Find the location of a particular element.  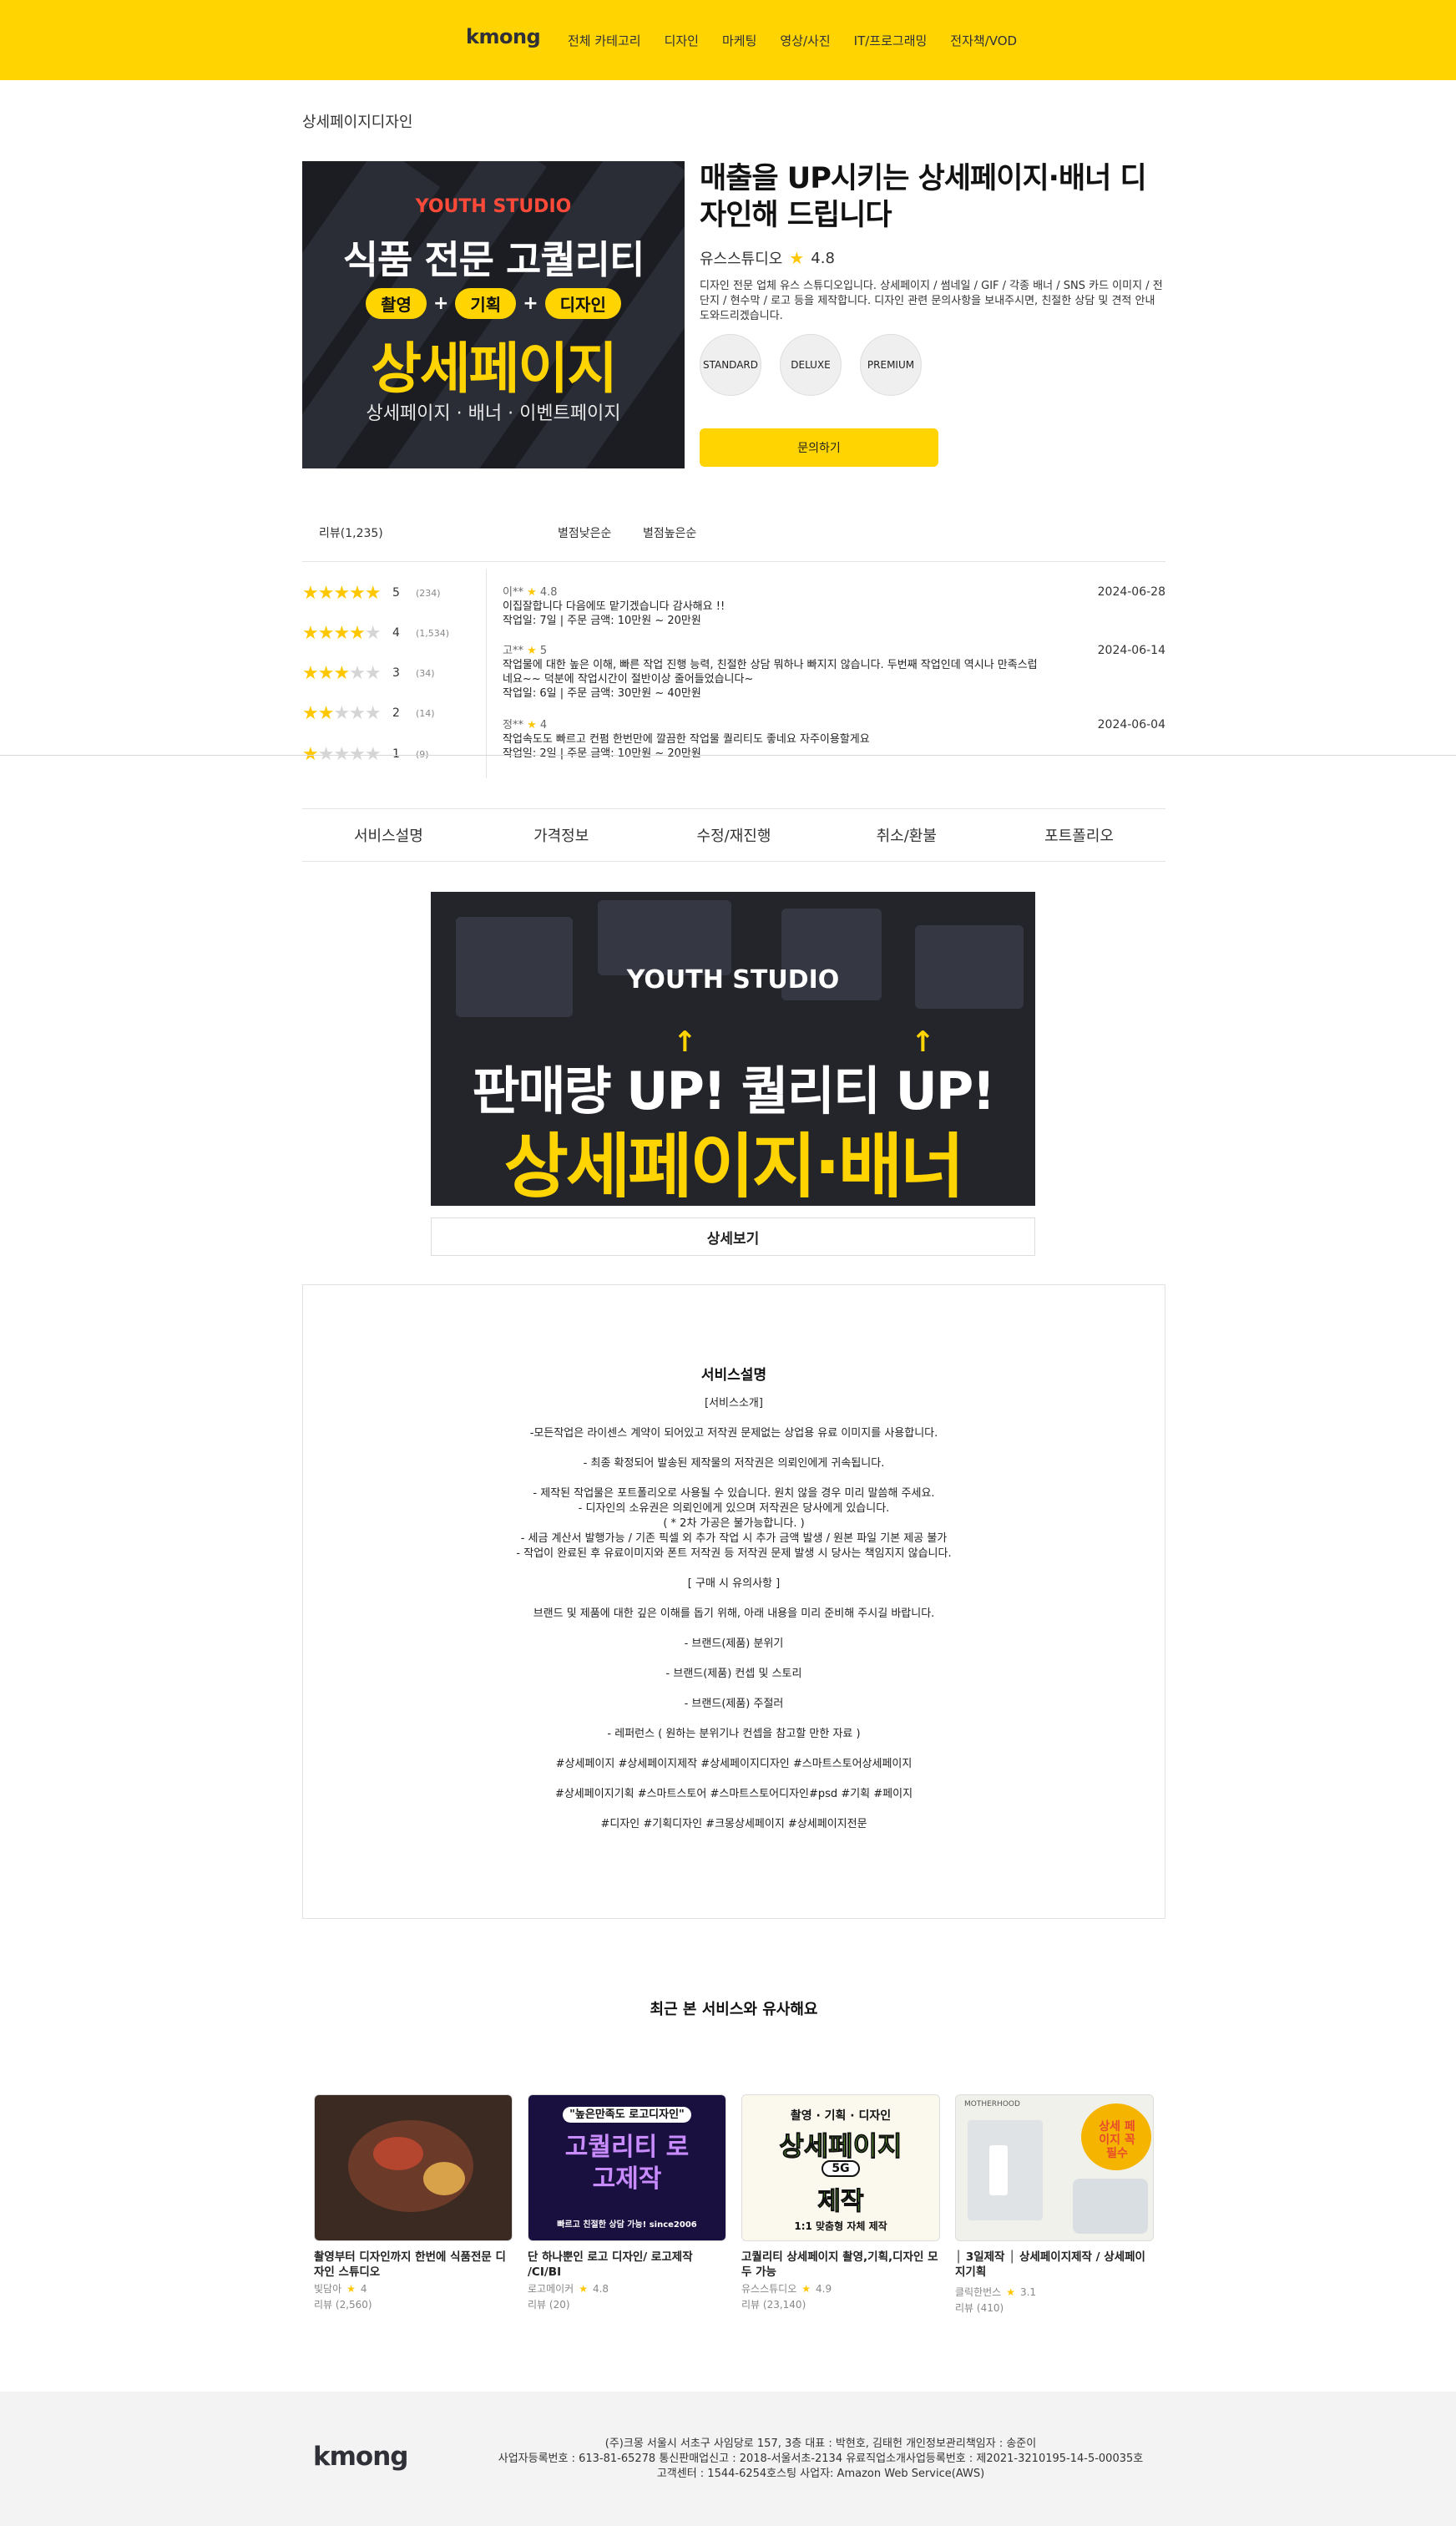

view-details-button: 상세보기 is located at coordinates (733, 1236).